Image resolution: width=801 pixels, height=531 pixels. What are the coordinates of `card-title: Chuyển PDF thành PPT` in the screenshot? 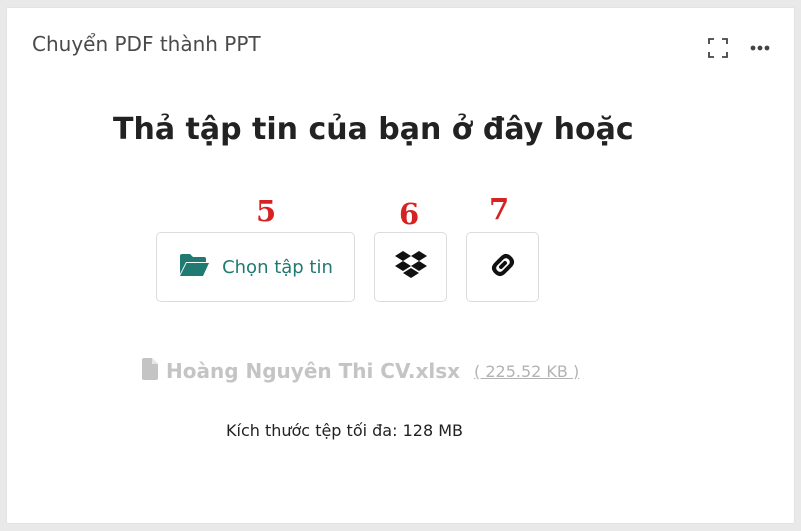 It's located at (146, 44).